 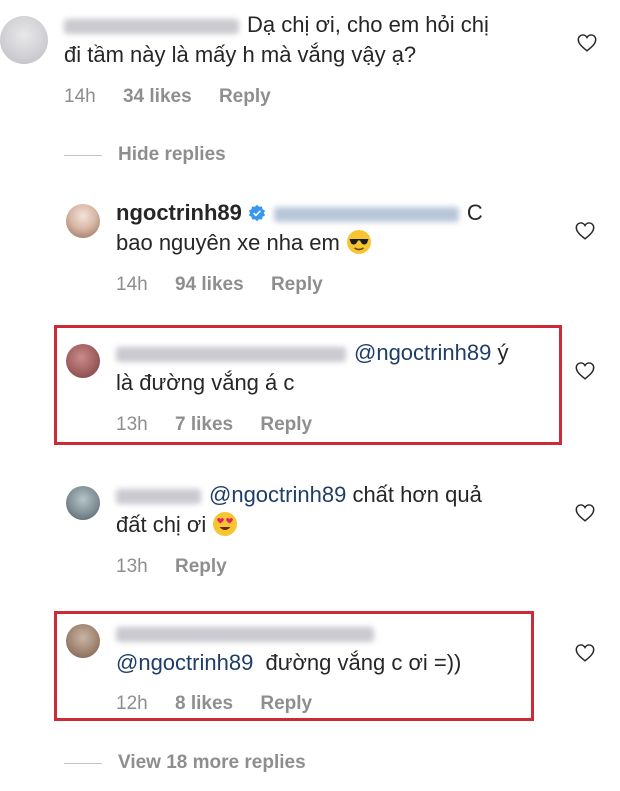 I want to click on verified-badge-icon, so click(x=257, y=213).